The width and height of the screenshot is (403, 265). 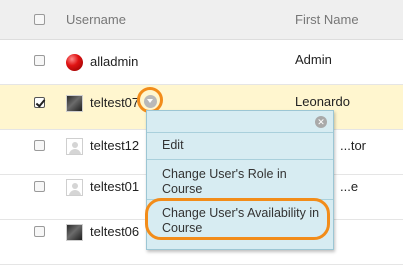 I want to click on row-options-button, so click(x=150, y=101).